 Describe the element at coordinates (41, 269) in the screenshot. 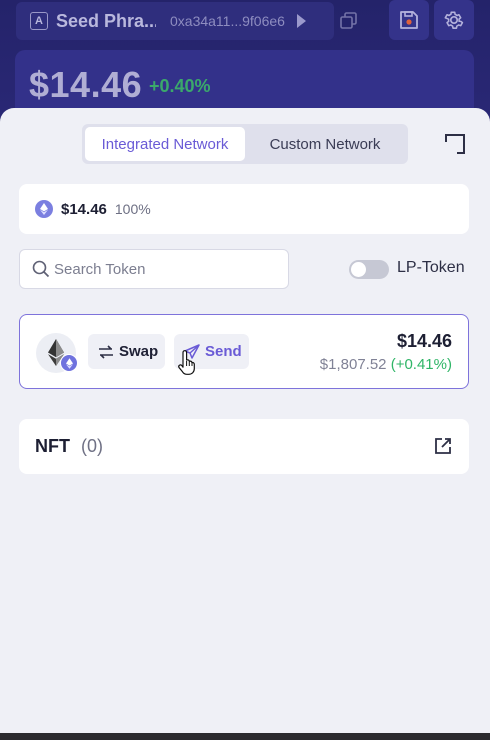

I see `search-icon` at that location.